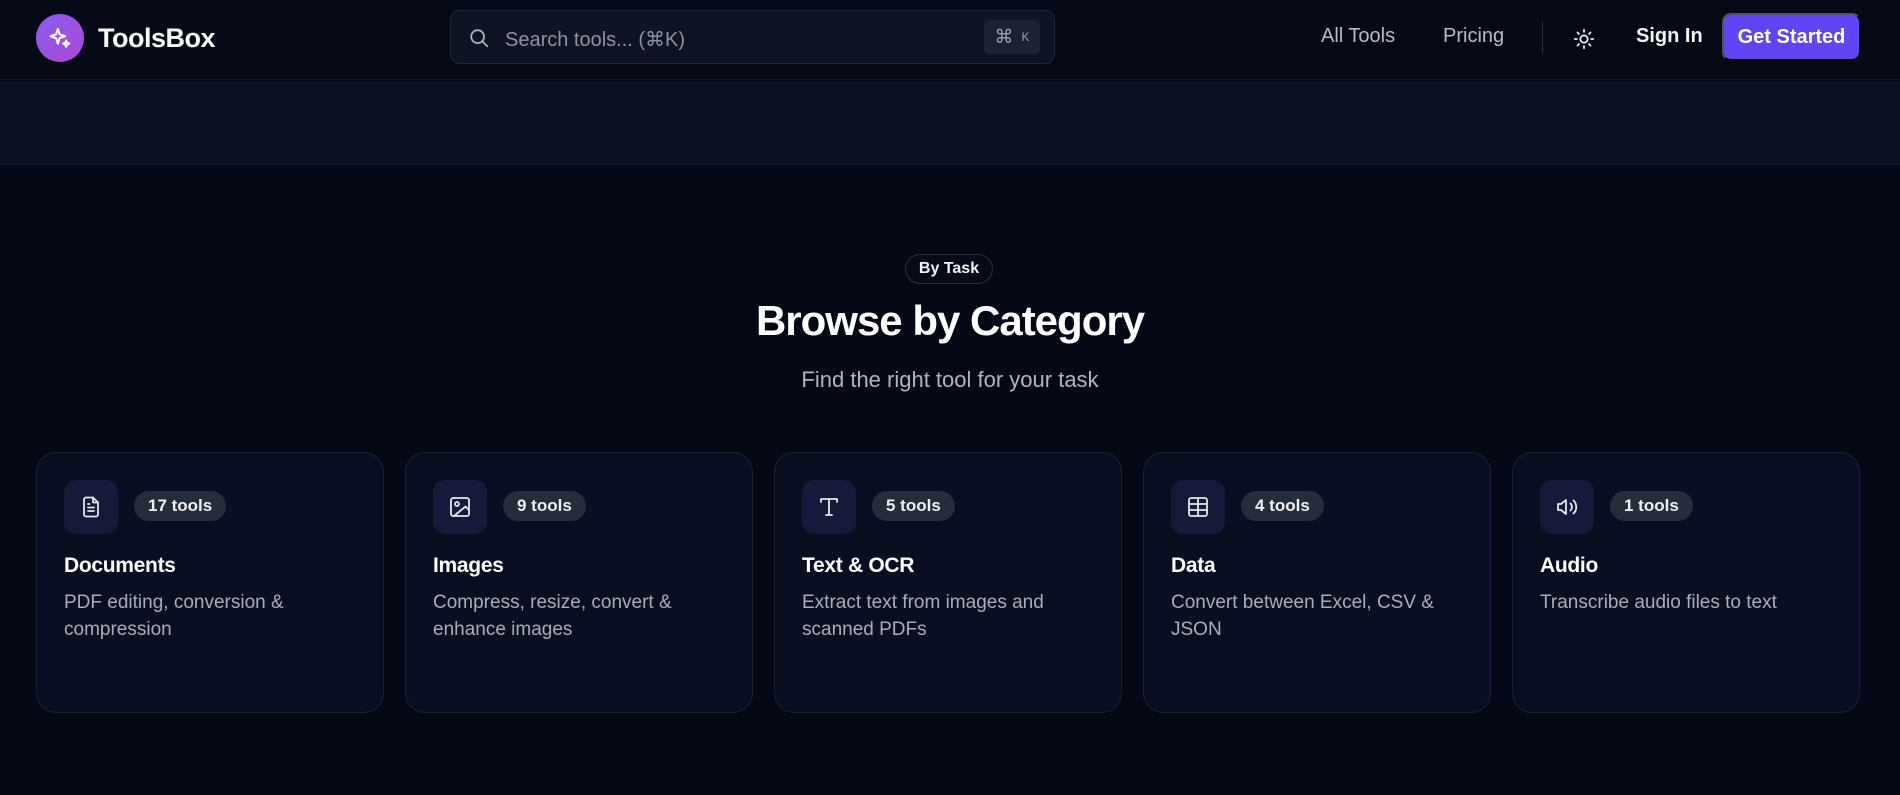 The height and width of the screenshot is (795, 1900). I want to click on theme-toggle-button, so click(1584, 39).